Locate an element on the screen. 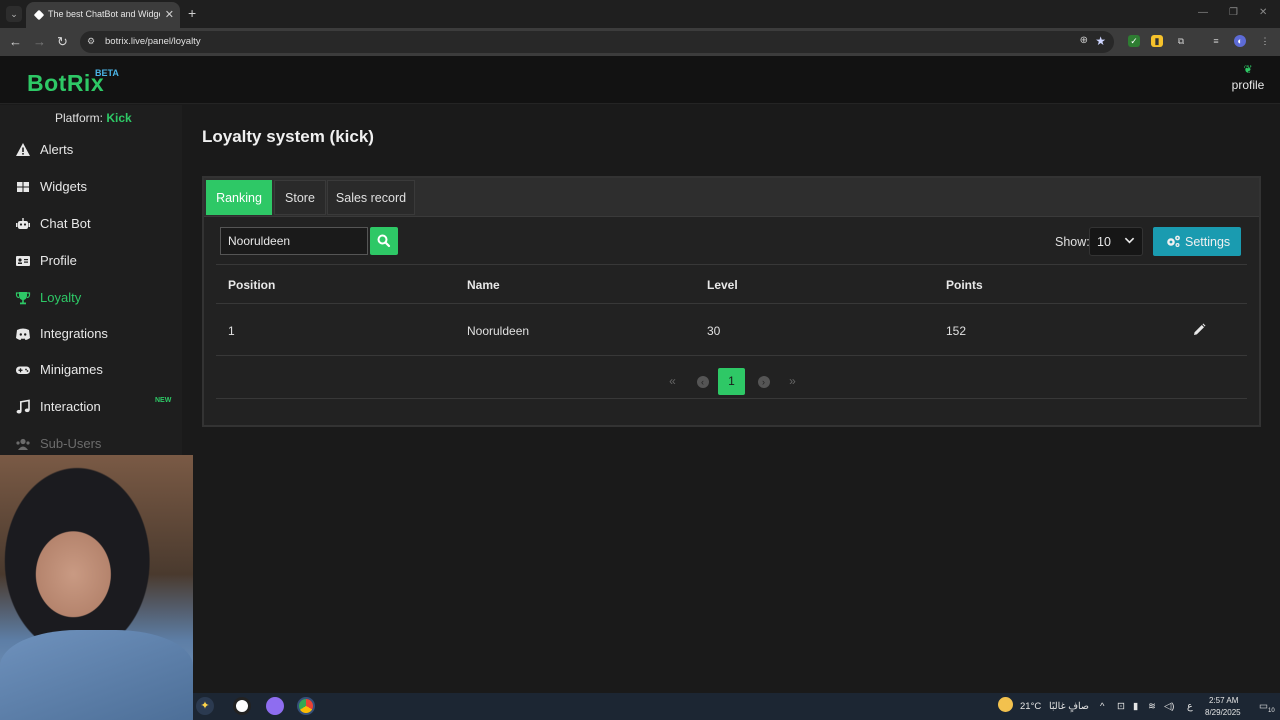 The width and height of the screenshot is (1280, 720). sidebar-item-widgets: Widgets is located at coordinates (91, 187).